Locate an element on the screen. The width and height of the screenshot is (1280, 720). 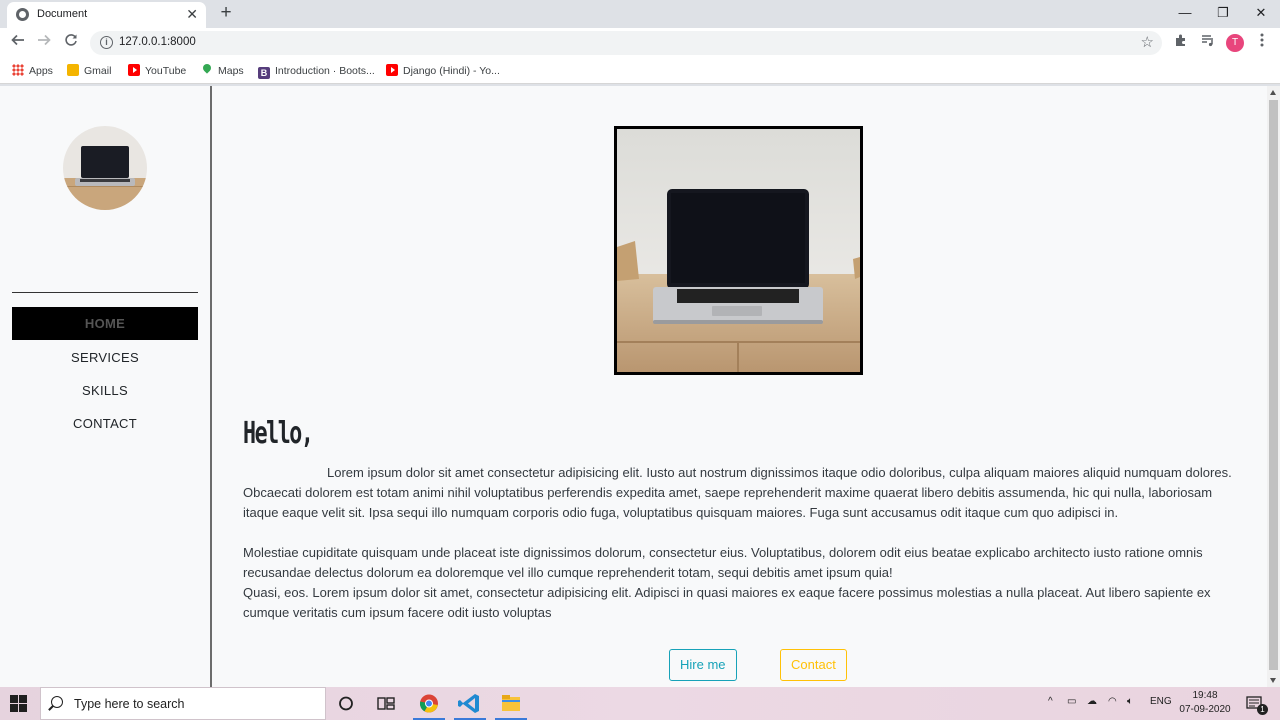
forward-arrow-icon is located at coordinates (44, 43).